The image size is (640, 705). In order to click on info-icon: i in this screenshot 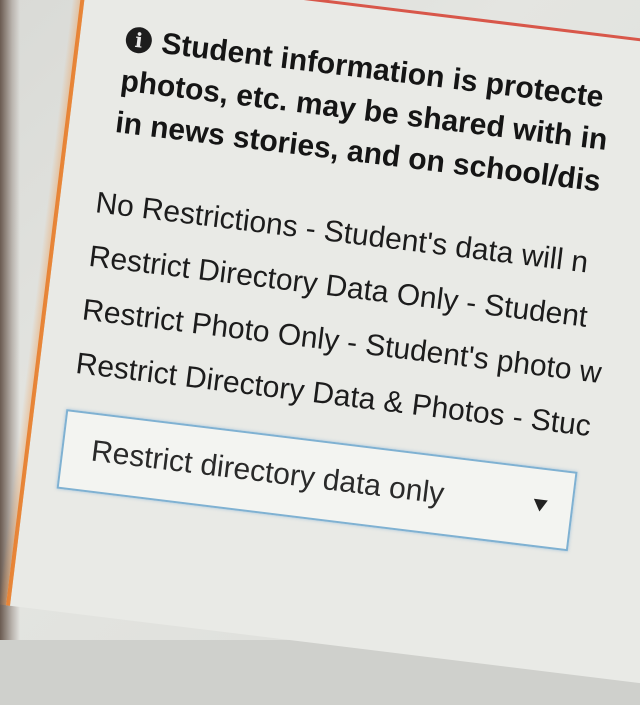, I will do `click(139, 40)`.